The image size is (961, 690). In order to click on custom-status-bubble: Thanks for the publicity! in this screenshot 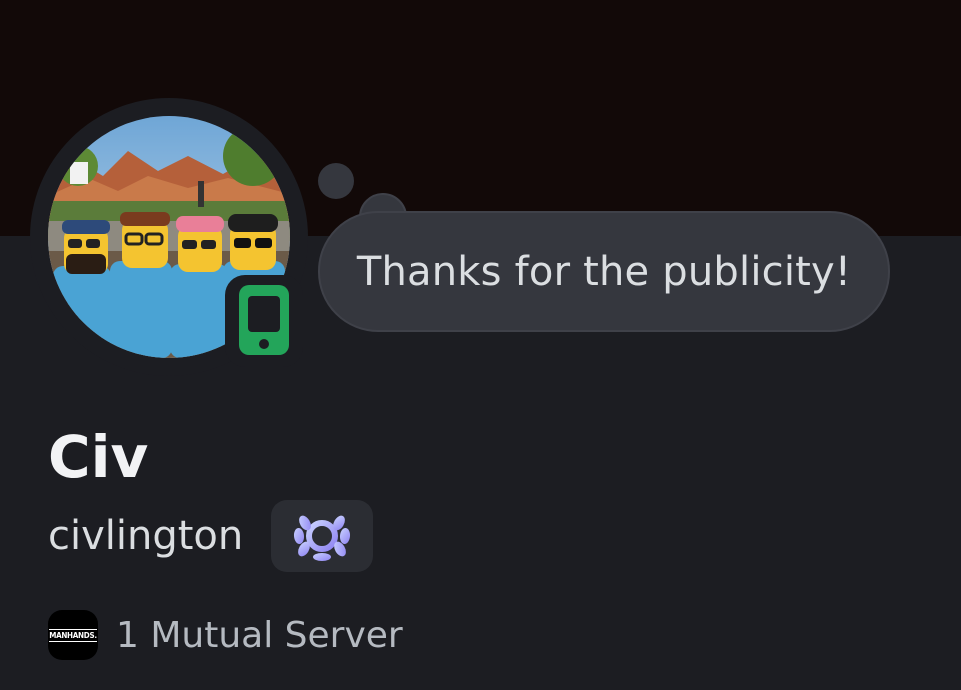, I will do `click(604, 271)`.